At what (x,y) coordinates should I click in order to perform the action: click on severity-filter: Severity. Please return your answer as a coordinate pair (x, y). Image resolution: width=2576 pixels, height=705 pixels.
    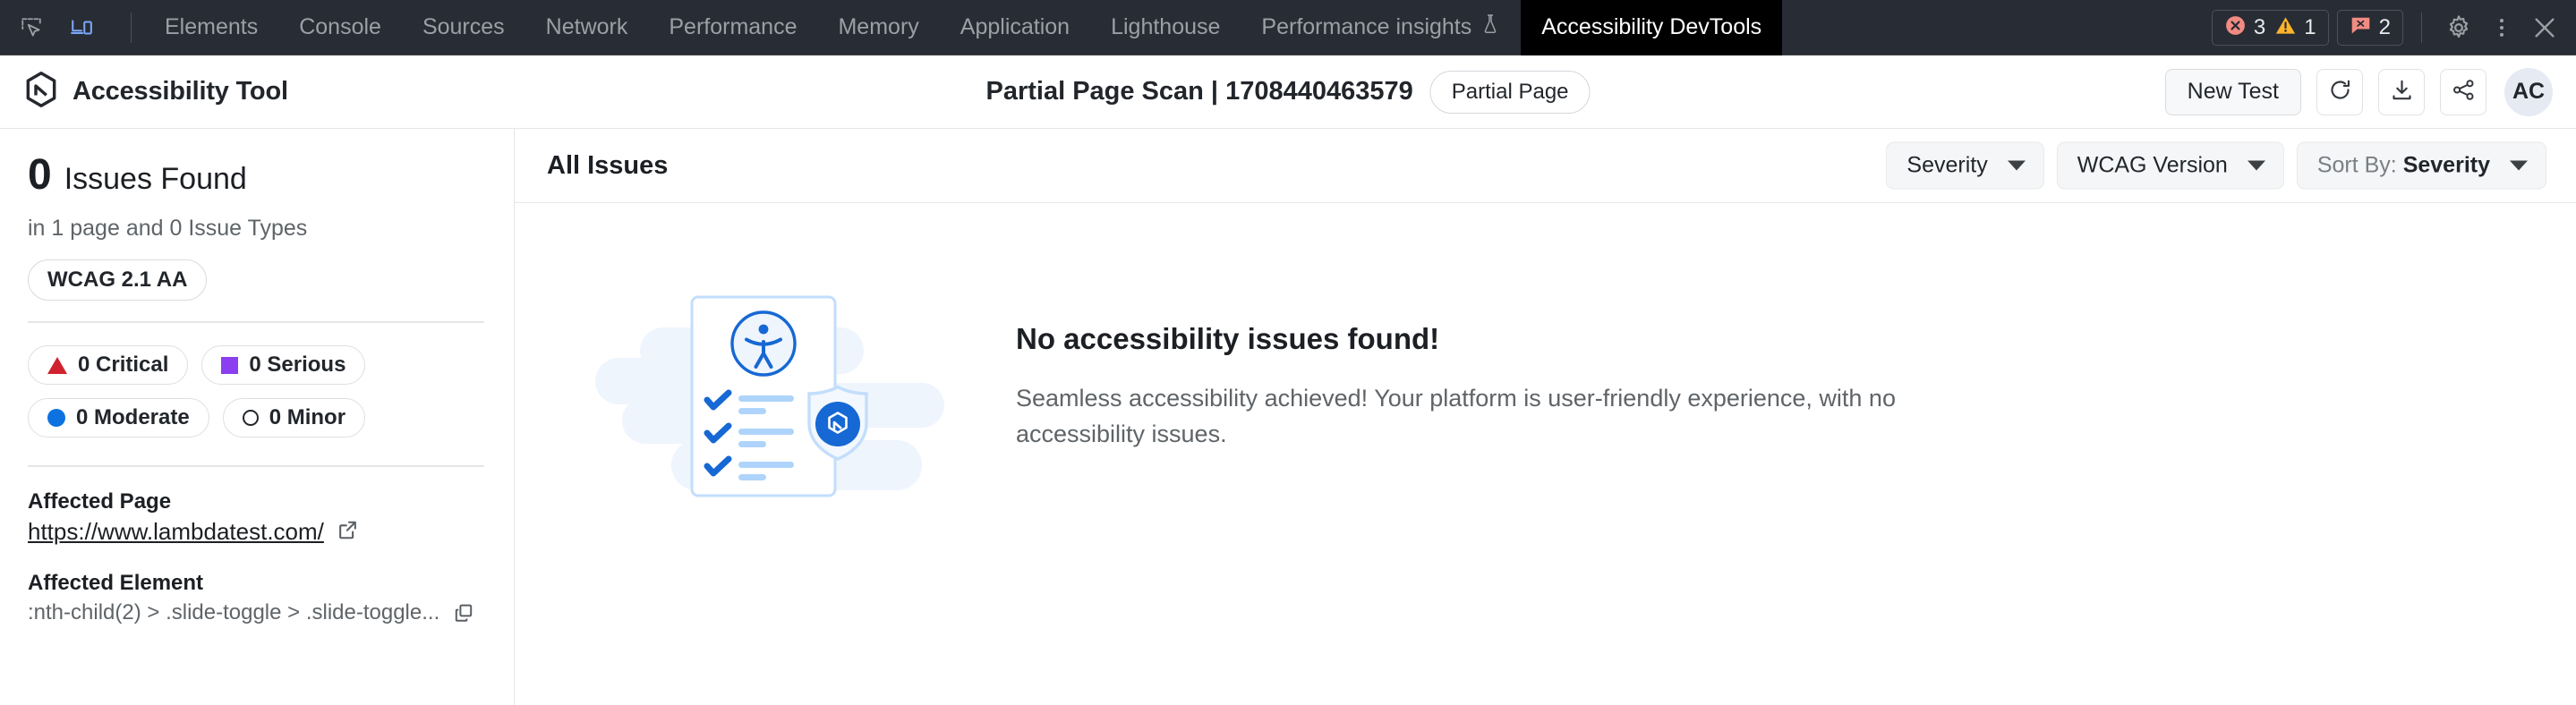
    Looking at the image, I should click on (1965, 166).